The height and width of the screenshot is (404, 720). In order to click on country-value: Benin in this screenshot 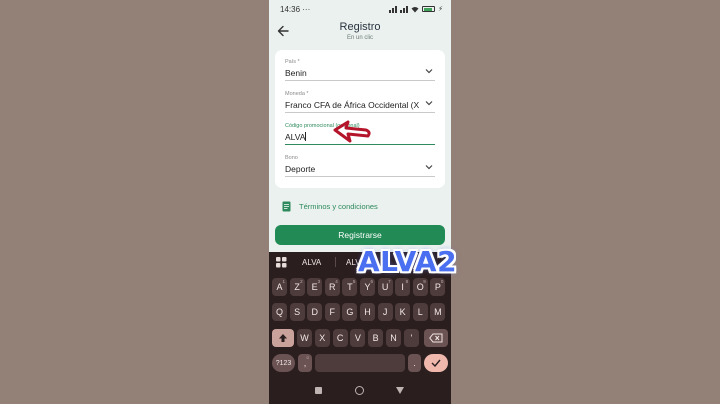, I will do `click(296, 73)`.